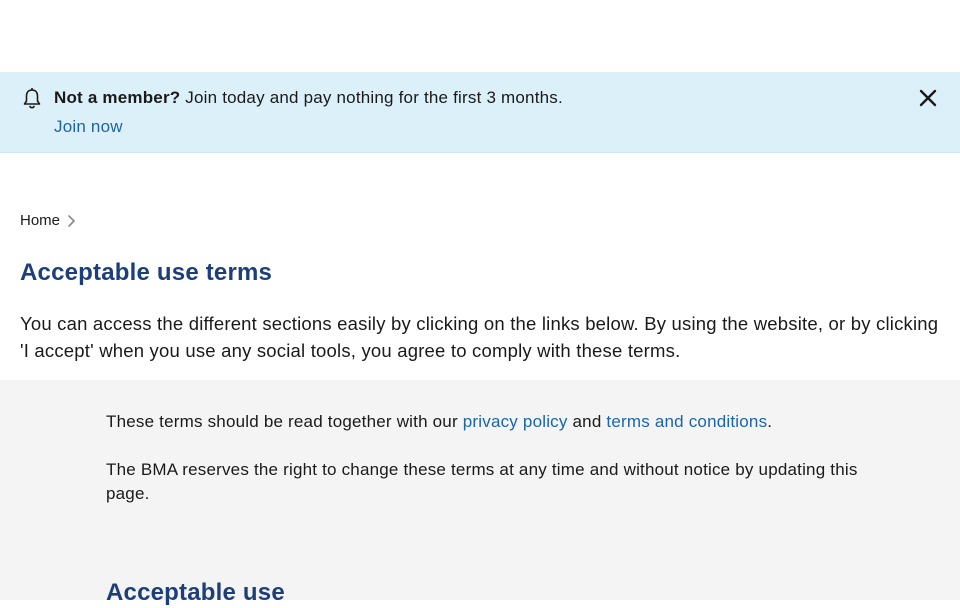 The image size is (960, 608). Describe the element at coordinates (40, 221) in the screenshot. I see `breadcrumb-home-link: Home` at that location.